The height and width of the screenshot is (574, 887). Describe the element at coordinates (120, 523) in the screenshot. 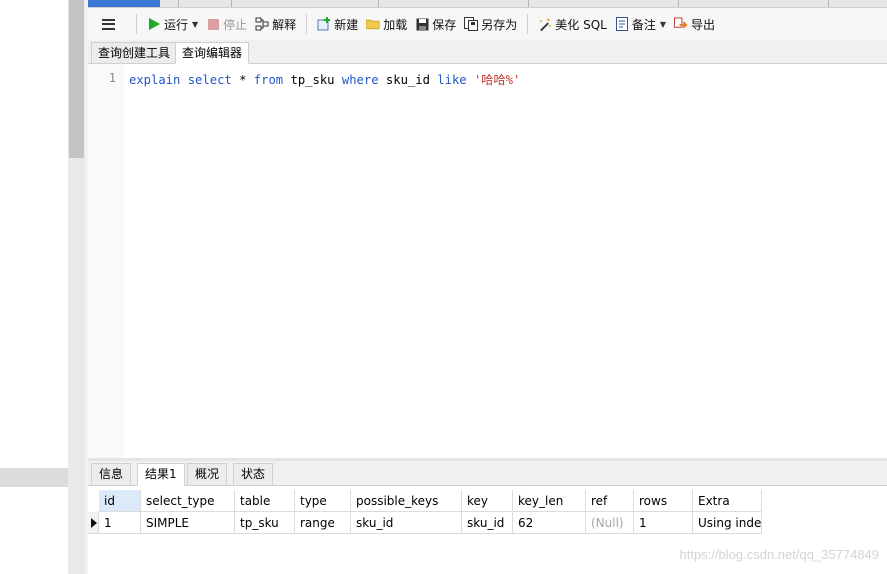

I see `cell-id: 1` at that location.